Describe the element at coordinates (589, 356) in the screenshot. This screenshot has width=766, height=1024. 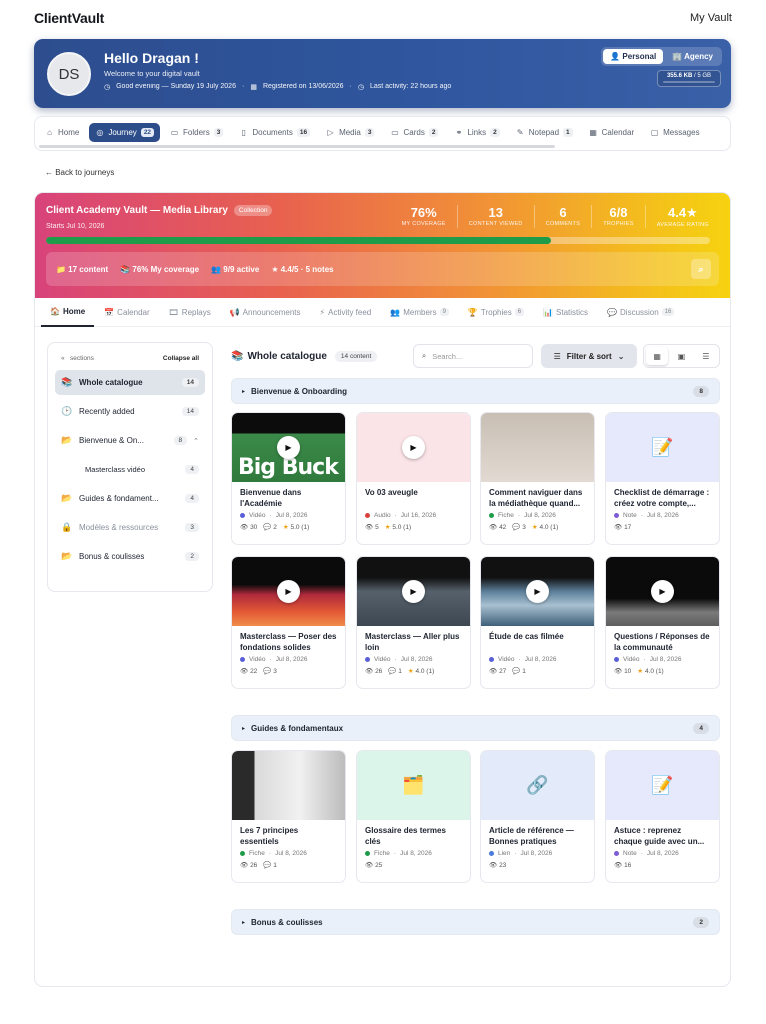
I see `filter-sort-button: ☰ Filter & sort ⌄` at that location.